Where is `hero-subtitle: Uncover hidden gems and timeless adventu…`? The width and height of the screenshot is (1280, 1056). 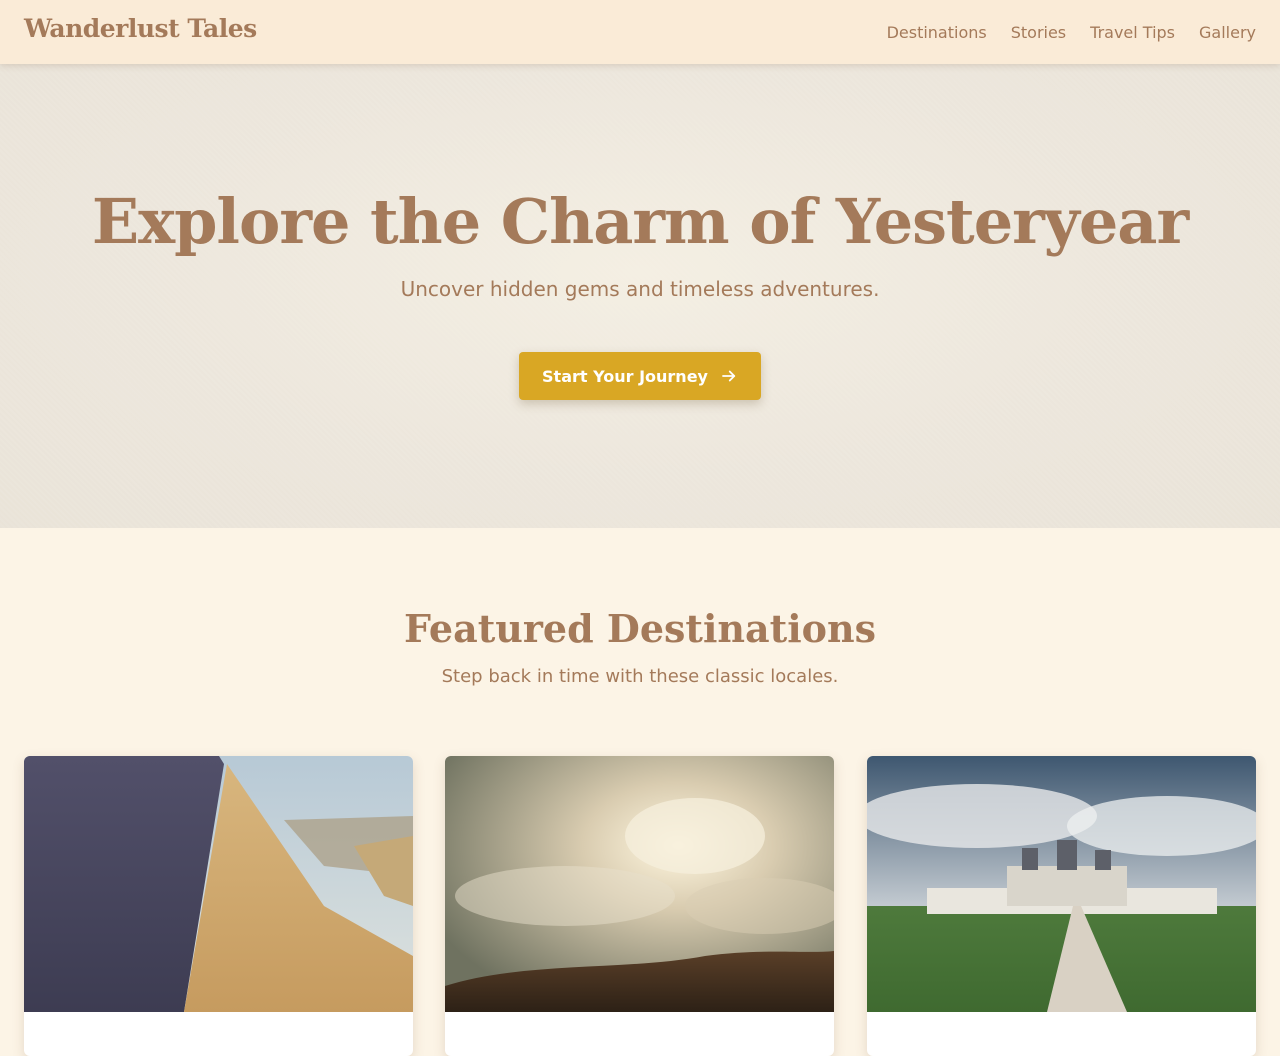
hero-subtitle: Uncover hidden gems and timeless adventu… is located at coordinates (640, 289).